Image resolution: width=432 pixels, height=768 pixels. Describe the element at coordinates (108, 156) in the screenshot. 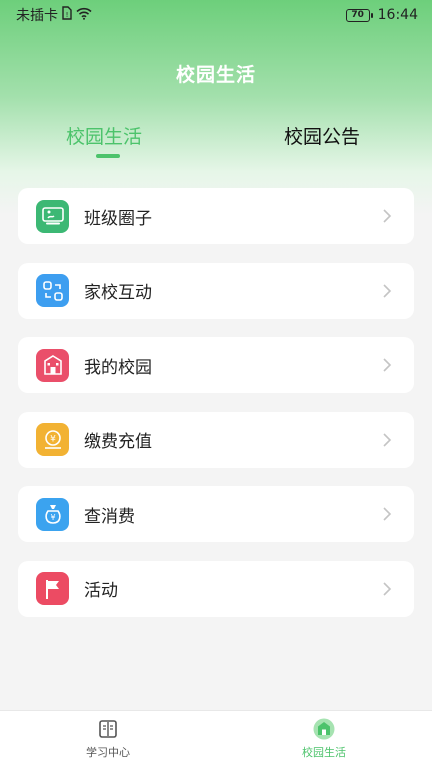

I see `active-tab-indicator` at that location.